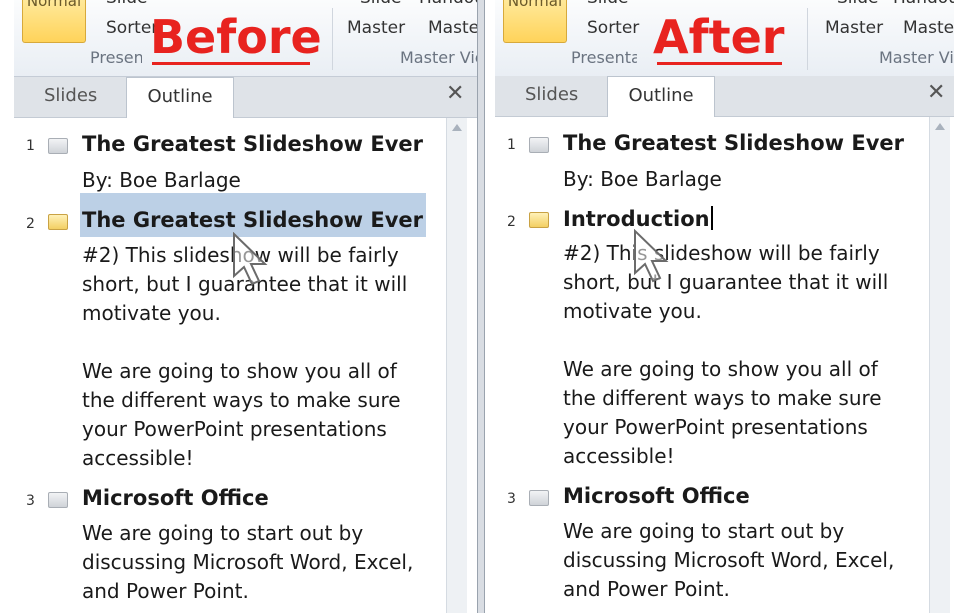  Describe the element at coordinates (711, 218) in the screenshot. I see `text-caret` at that location.